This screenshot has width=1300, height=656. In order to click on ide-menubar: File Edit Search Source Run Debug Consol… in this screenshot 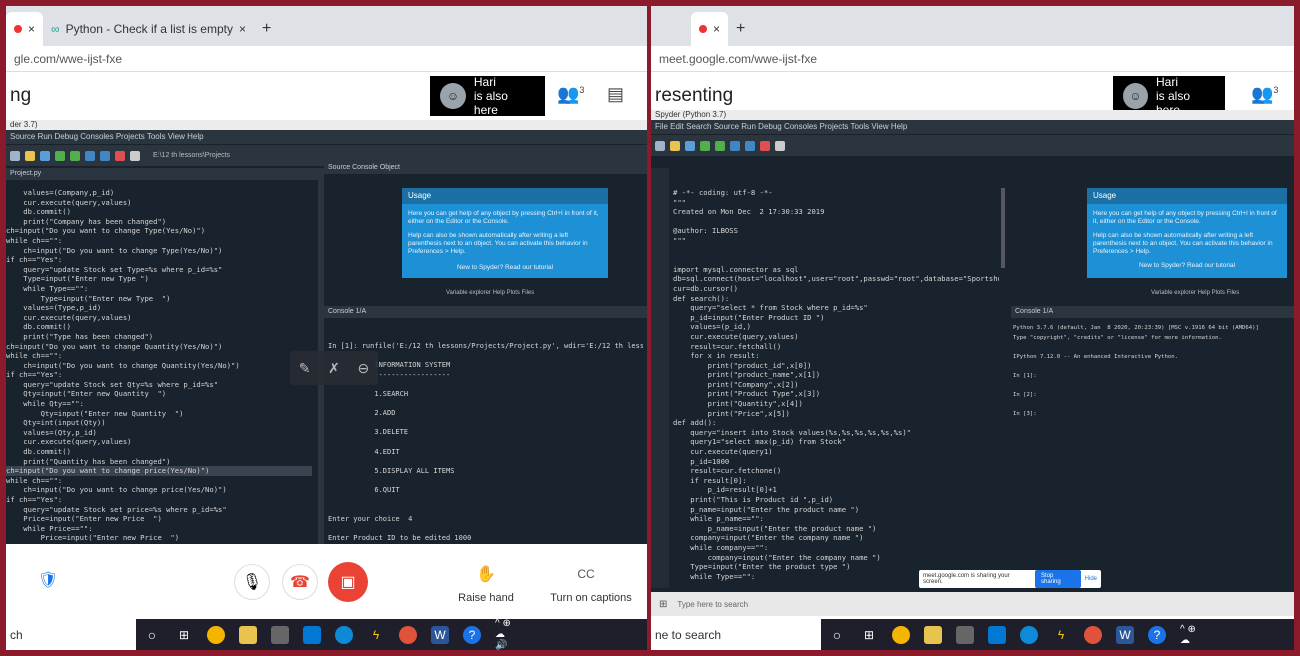, I will do `click(972, 127)`.